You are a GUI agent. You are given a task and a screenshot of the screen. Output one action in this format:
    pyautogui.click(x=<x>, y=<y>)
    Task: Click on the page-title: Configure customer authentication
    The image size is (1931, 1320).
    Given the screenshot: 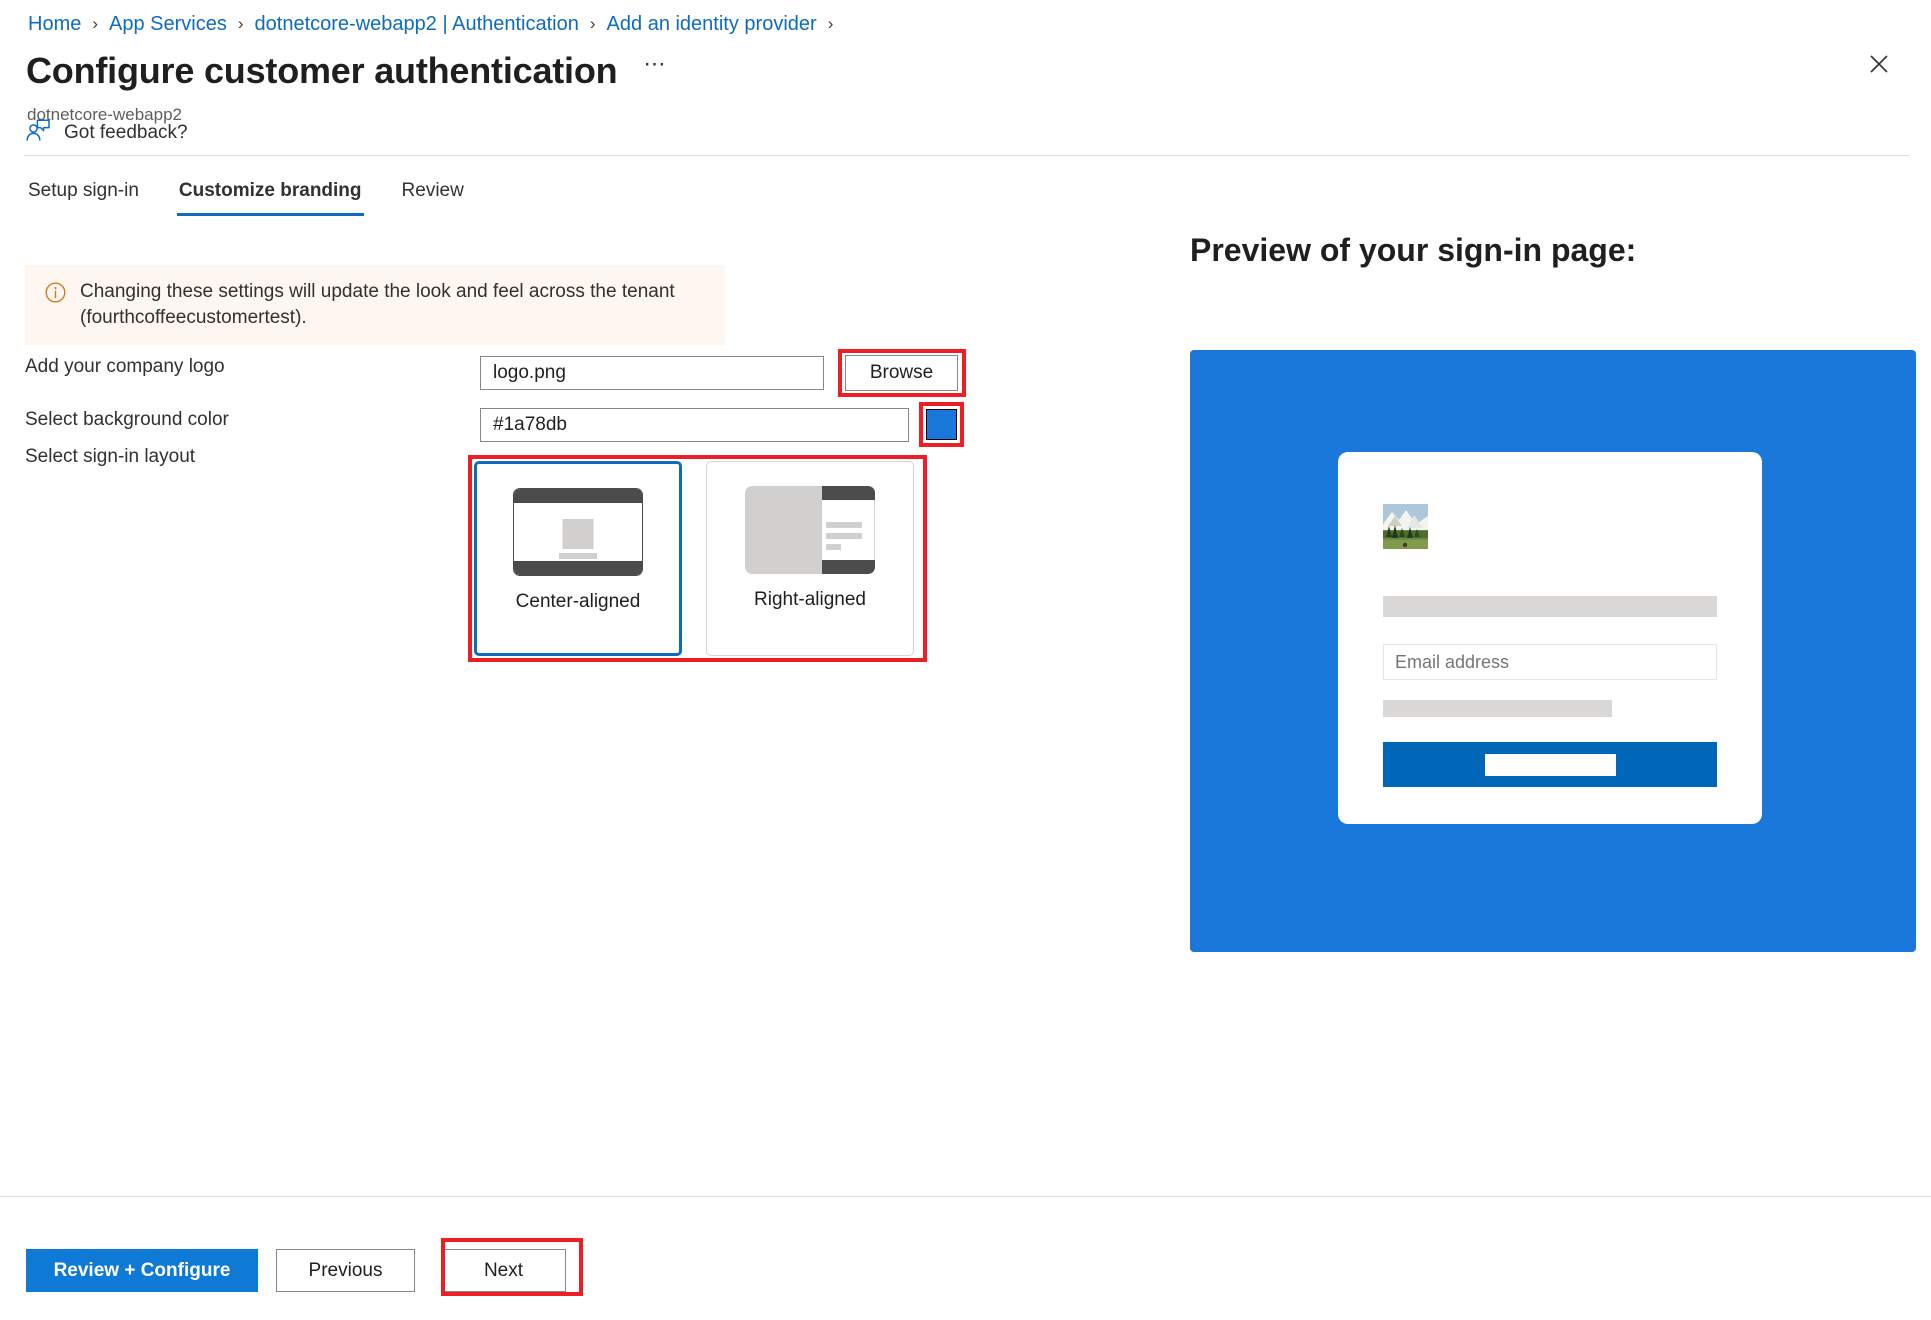 What is the action you would take?
    pyautogui.click(x=322, y=70)
    